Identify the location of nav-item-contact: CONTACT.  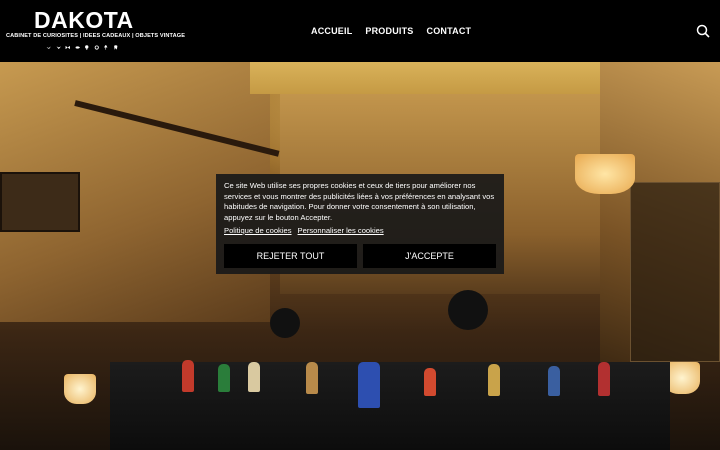
(449, 31).